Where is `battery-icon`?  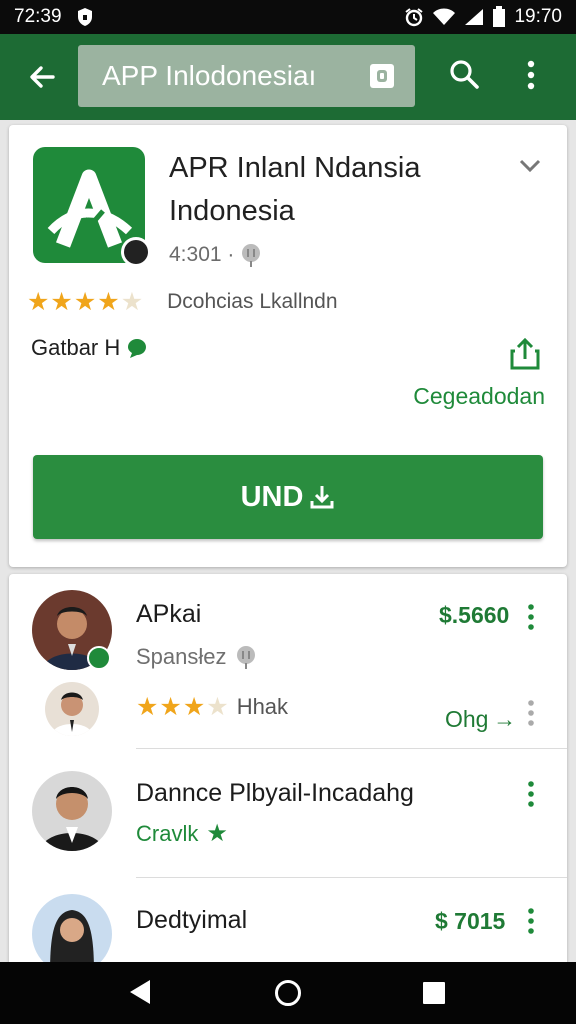
battery-icon is located at coordinates (499, 17).